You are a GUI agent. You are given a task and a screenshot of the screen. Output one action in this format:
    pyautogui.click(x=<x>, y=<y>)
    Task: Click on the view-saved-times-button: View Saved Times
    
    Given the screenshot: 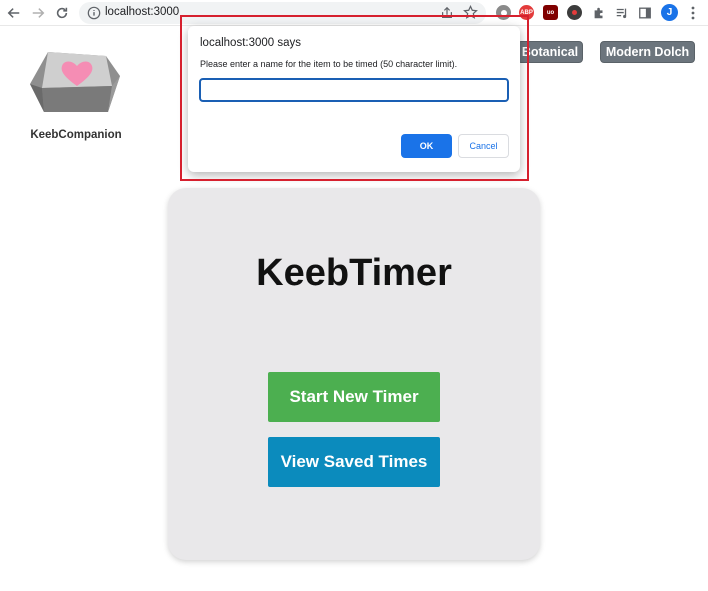 What is the action you would take?
    pyautogui.click(x=354, y=462)
    